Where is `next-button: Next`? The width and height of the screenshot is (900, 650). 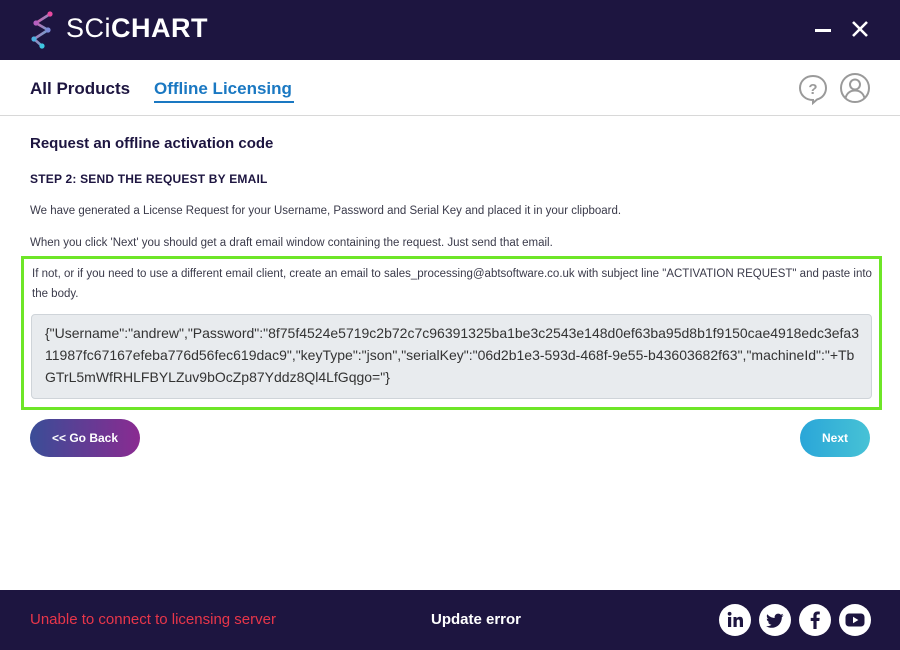
next-button: Next is located at coordinates (835, 438).